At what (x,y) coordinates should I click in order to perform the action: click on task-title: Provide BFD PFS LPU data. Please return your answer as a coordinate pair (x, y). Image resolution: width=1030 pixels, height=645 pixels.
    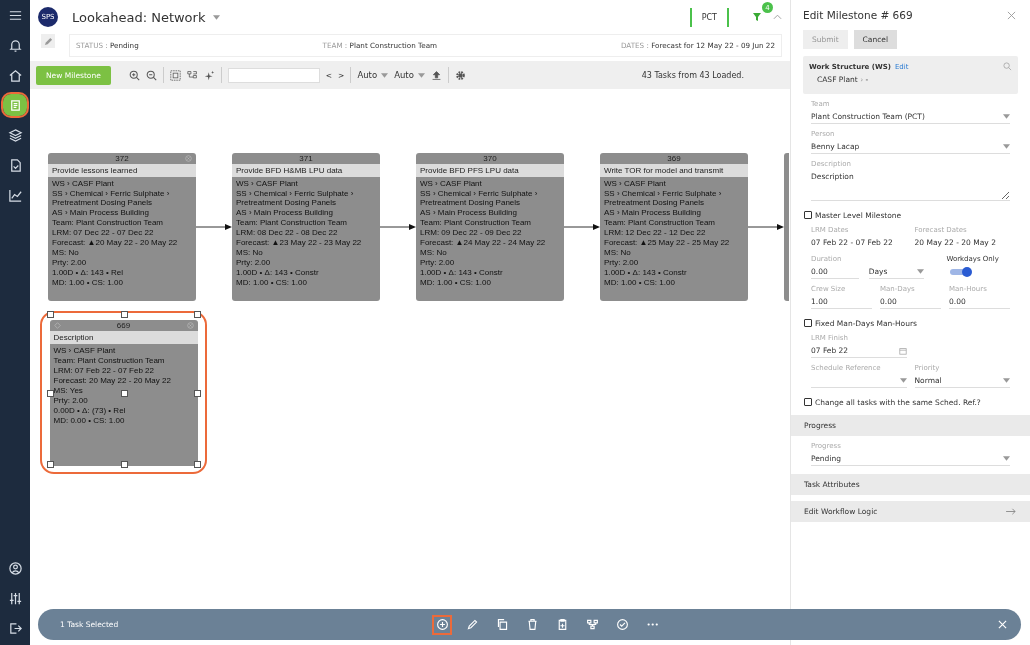
    Looking at the image, I should click on (490, 170).